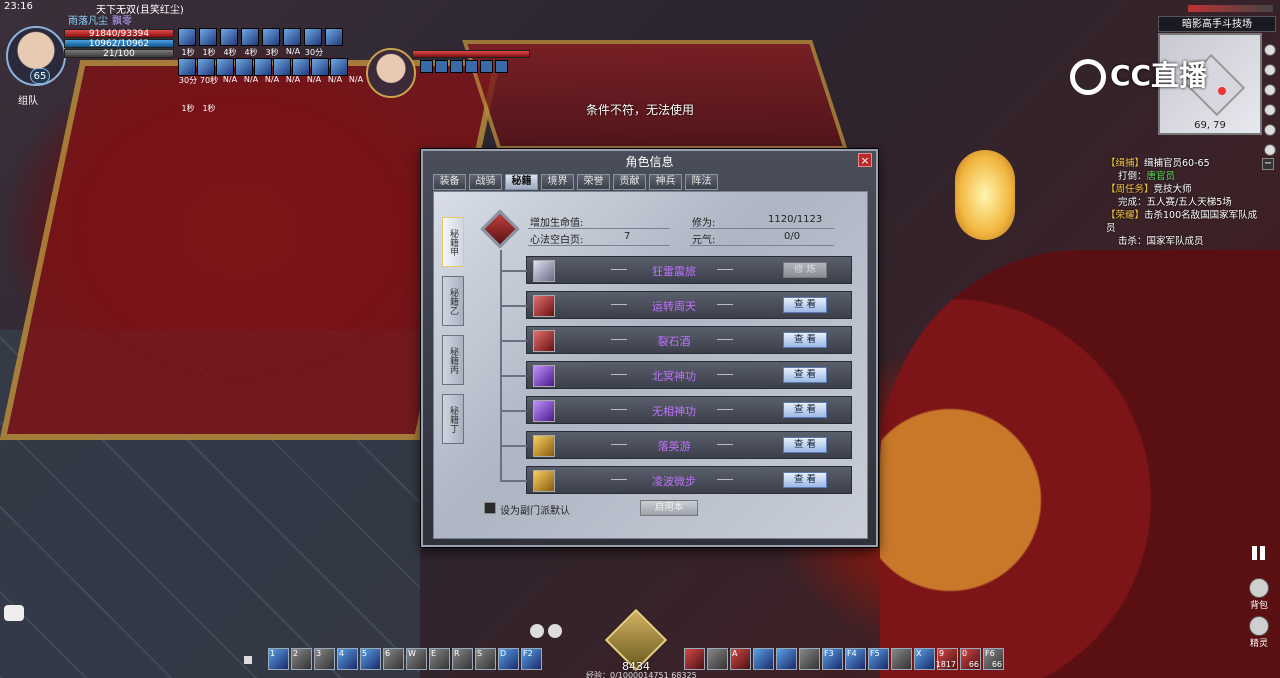 This screenshot has width=1280, height=678. Describe the element at coordinates (676, 445) in the screenshot. I see `skill-row: 落英游 查 看` at that location.